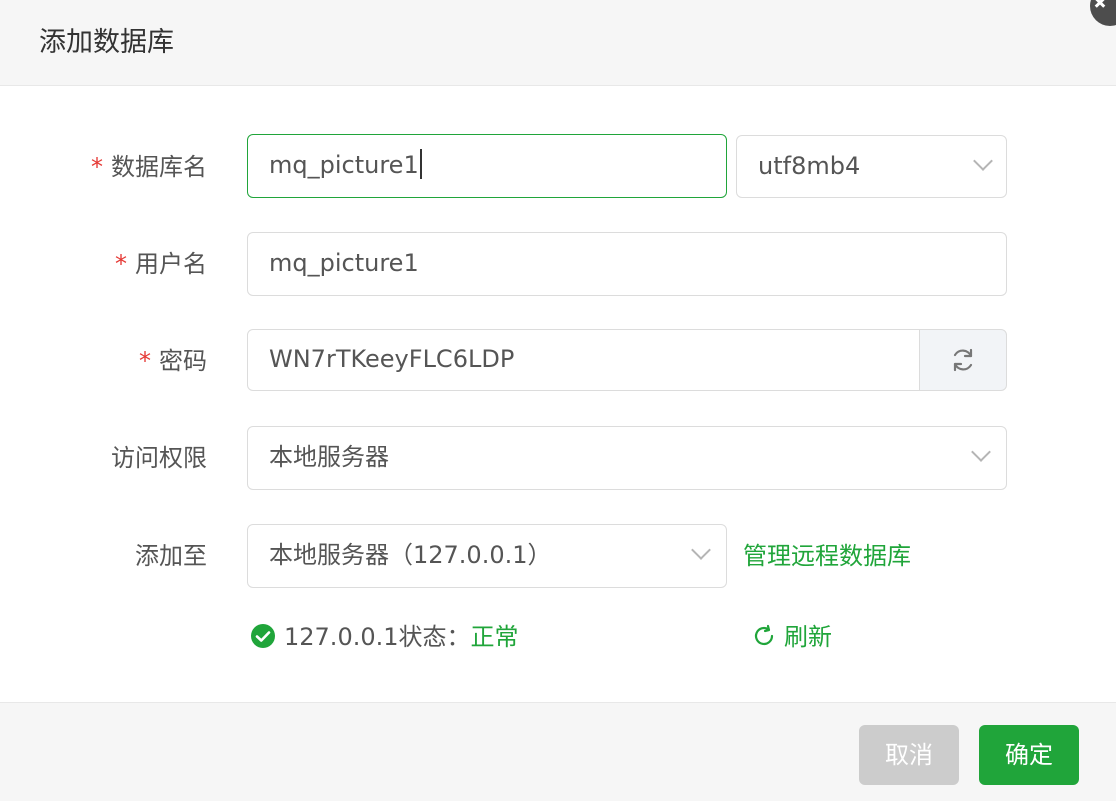  I want to click on db-name-value-text: mq_picture1, so click(344, 165).